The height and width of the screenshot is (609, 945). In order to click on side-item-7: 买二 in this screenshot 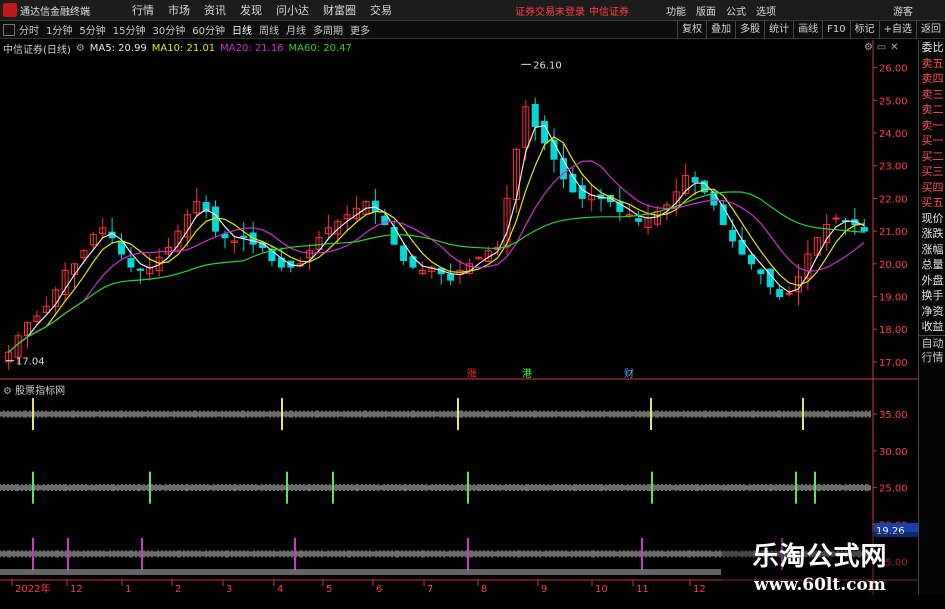, I will do `click(932, 157)`.